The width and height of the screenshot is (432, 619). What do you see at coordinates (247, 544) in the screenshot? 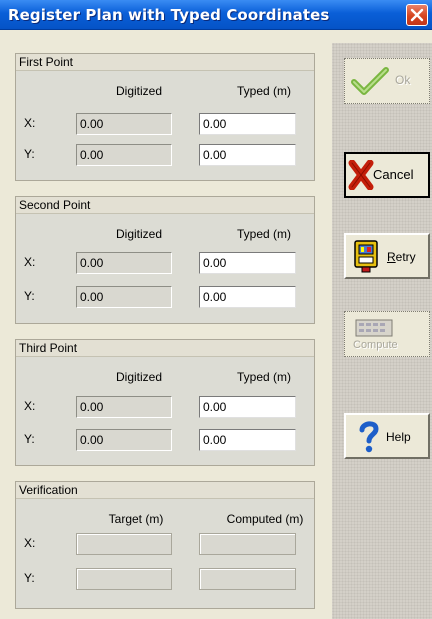
I see `computed-x-field` at bounding box center [247, 544].